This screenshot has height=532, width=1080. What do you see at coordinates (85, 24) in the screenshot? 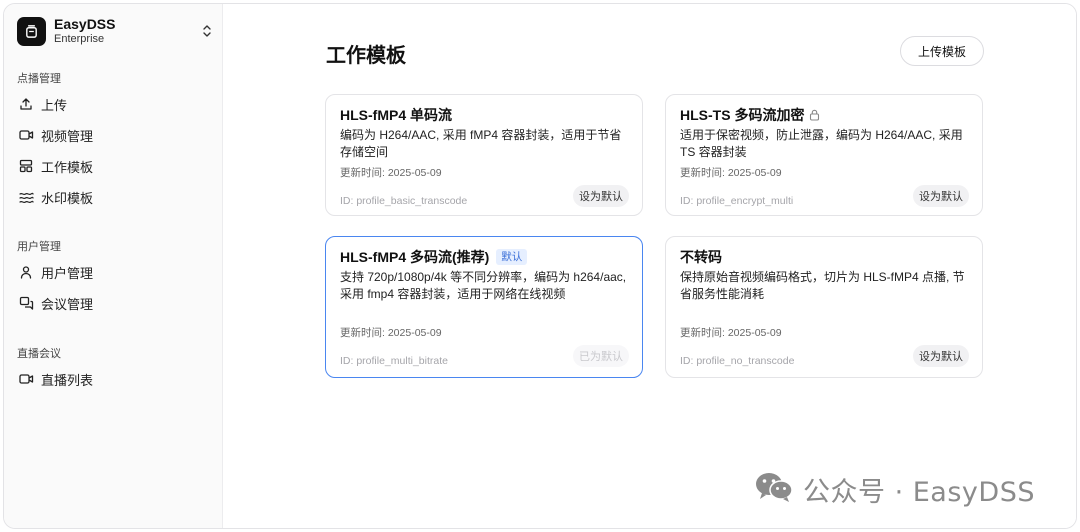
I see `brand-name: EasyDSS` at bounding box center [85, 24].